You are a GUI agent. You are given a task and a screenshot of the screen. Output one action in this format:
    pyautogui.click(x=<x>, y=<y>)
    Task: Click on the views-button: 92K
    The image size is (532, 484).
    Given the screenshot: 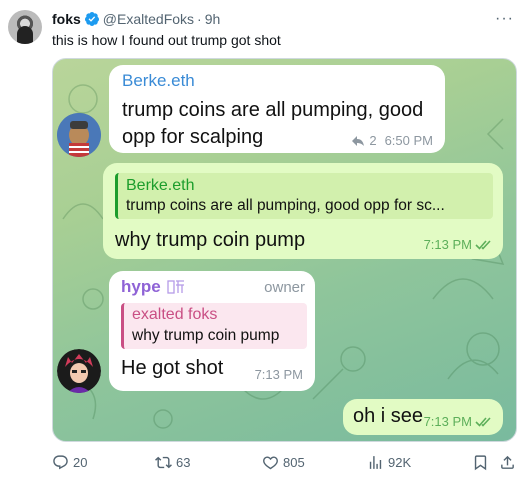 What is the action you would take?
    pyautogui.click(x=389, y=462)
    